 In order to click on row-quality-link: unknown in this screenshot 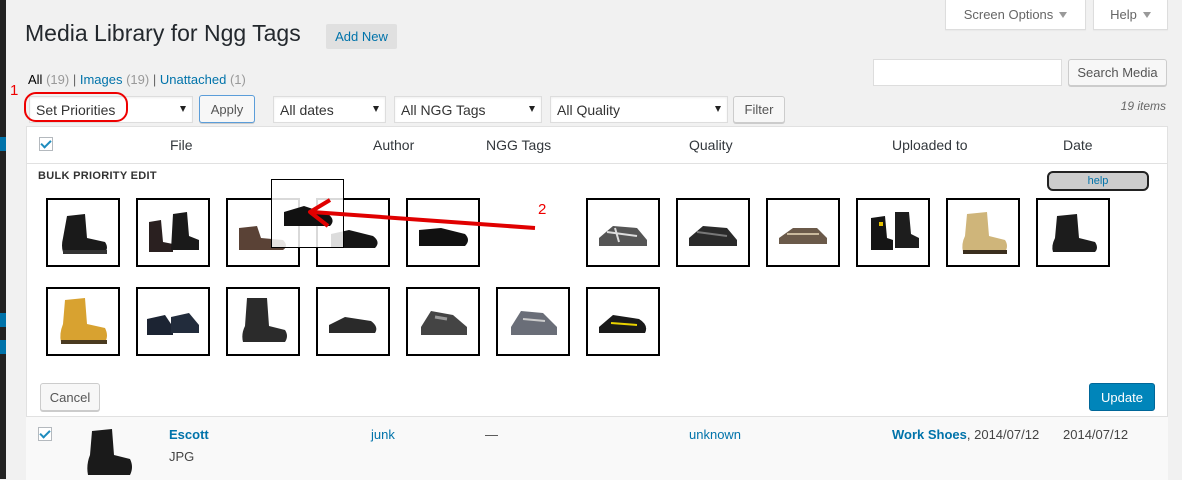, I will do `click(715, 434)`.